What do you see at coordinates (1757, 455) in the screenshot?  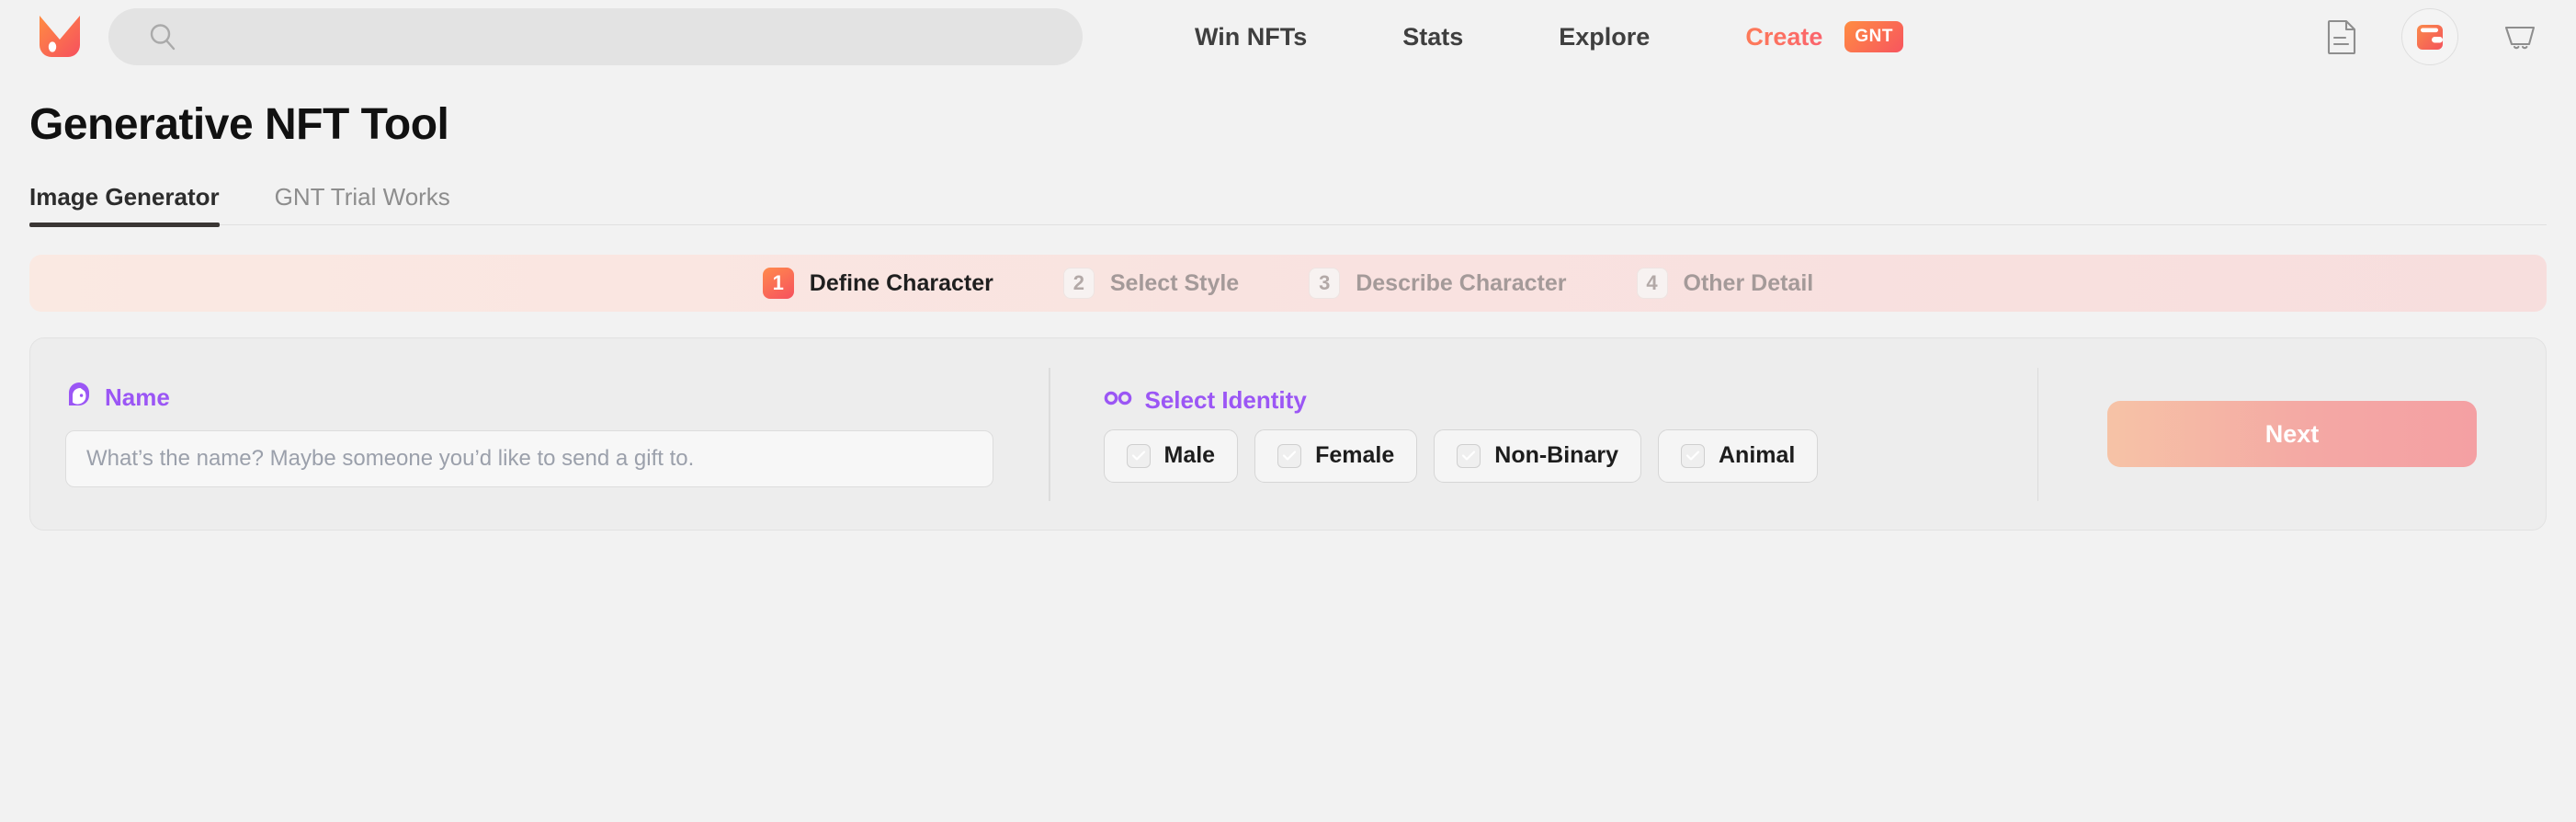 I see `identity-option-label: Animal` at bounding box center [1757, 455].